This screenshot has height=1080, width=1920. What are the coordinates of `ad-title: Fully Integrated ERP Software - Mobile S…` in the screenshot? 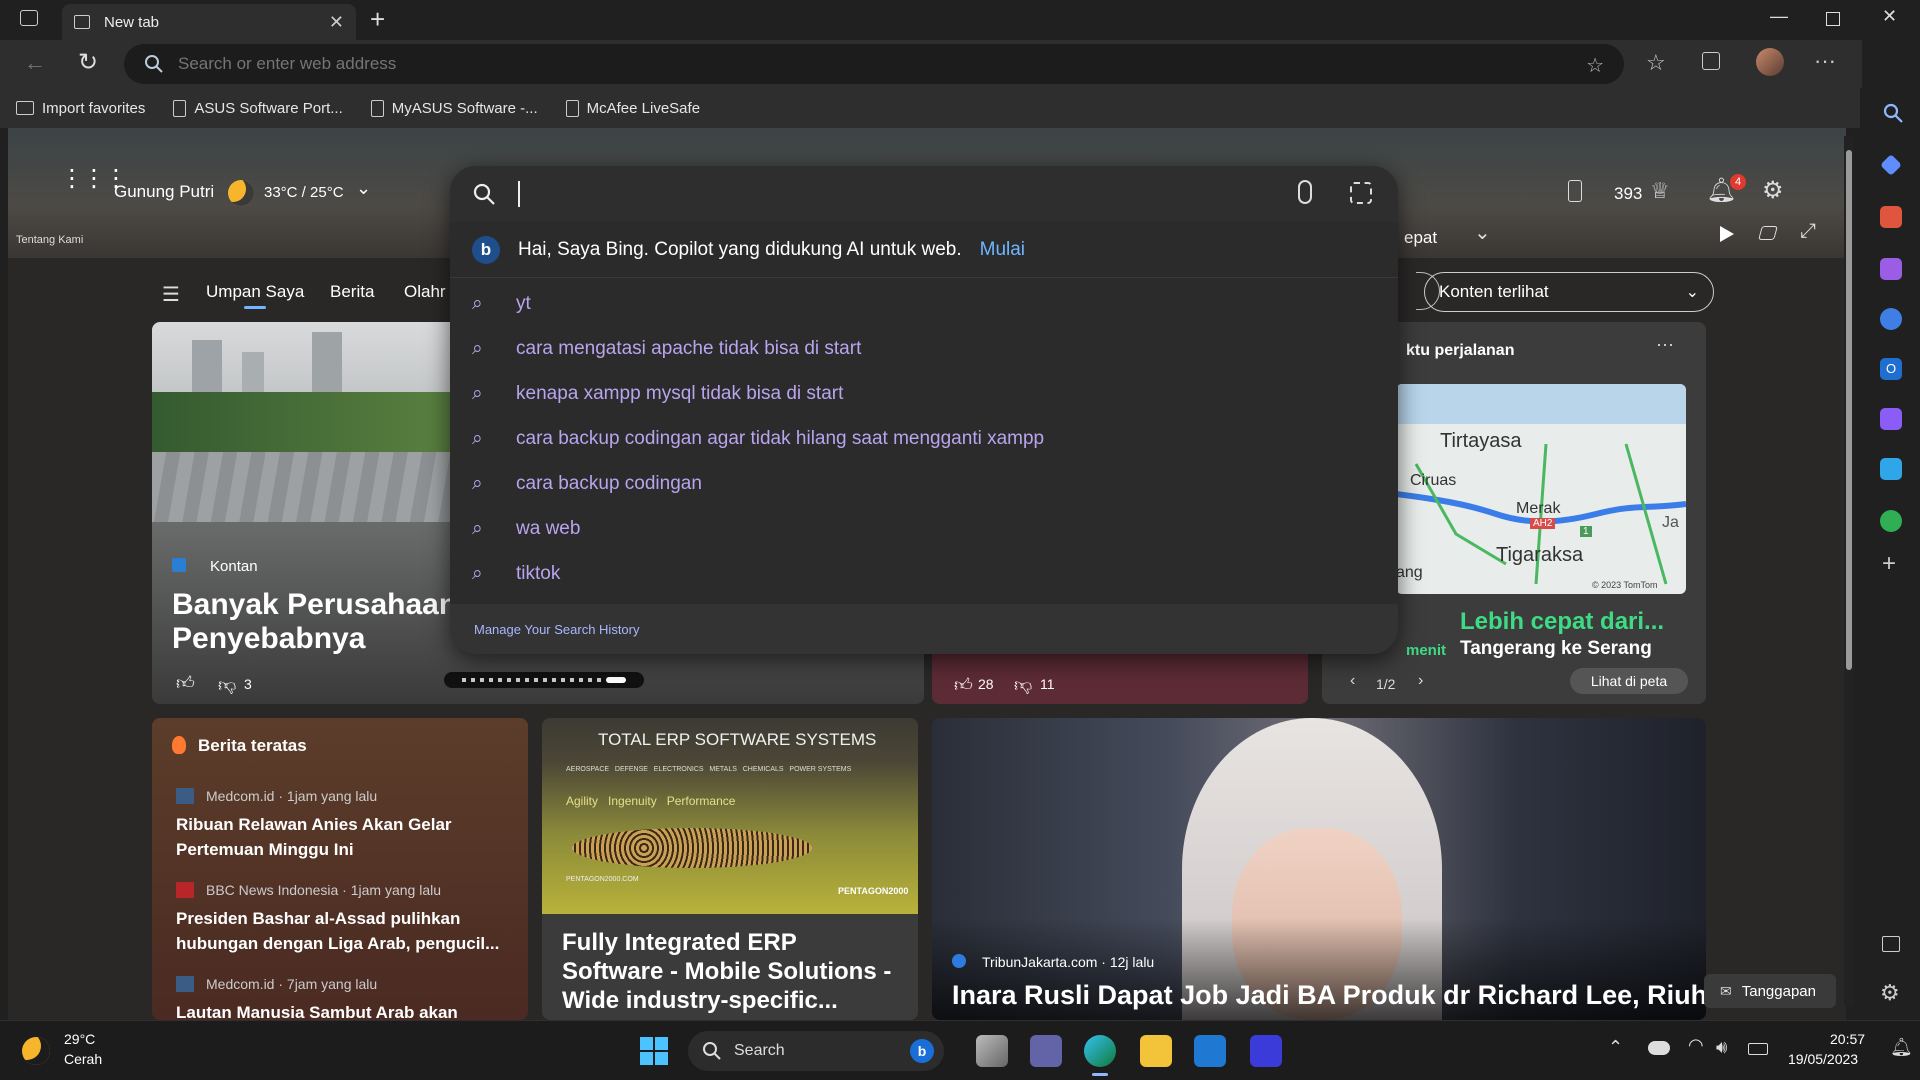 It's located at (732, 971).